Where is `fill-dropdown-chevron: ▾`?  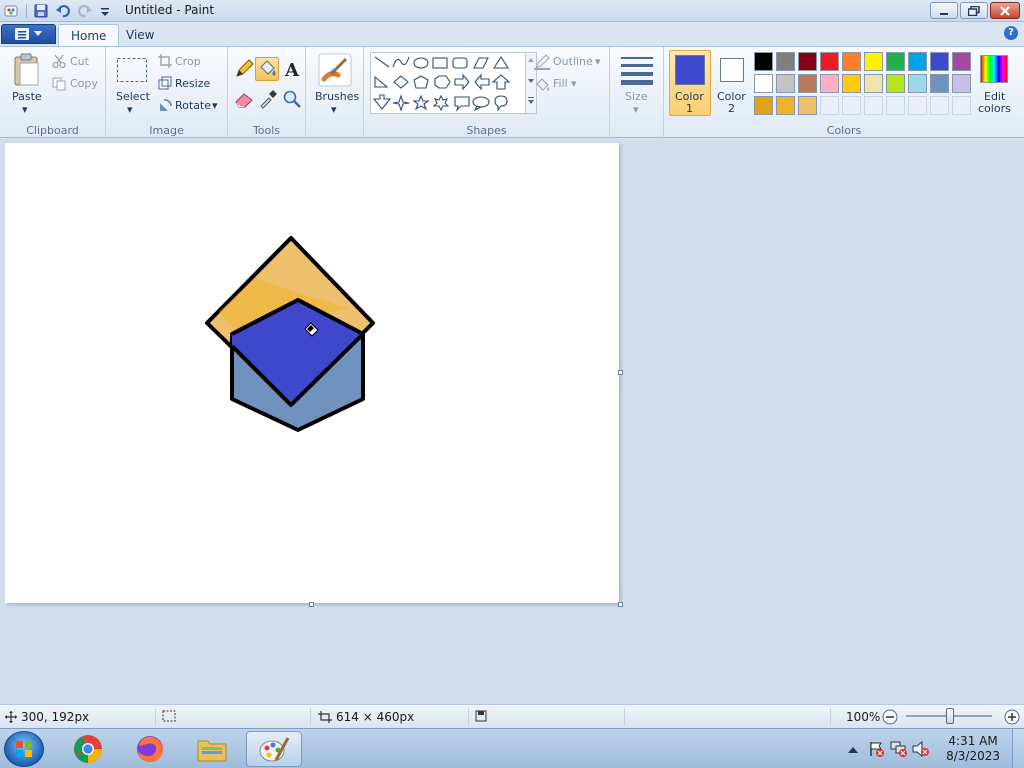 fill-dropdown-chevron: ▾ is located at coordinates (574, 83).